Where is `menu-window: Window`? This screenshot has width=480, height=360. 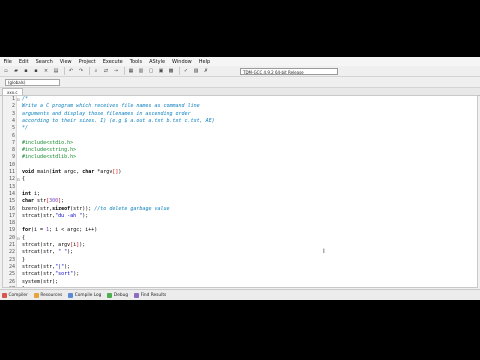
menu-window: Window is located at coordinates (182, 62).